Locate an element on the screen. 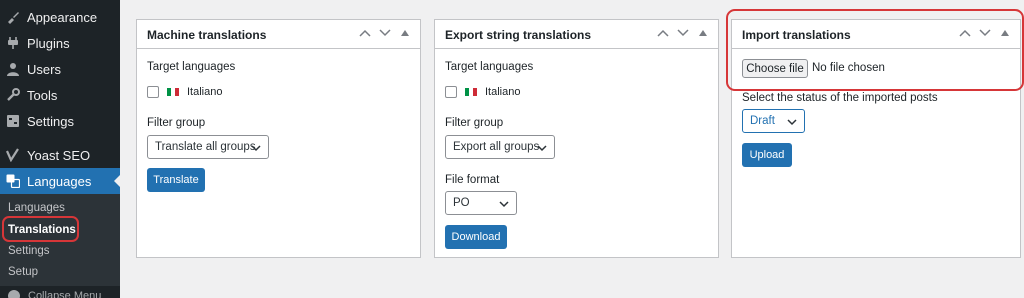 The height and width of the screenshot is (298, 1024). menu-label: Appearance is located at coordinates (62, 17).